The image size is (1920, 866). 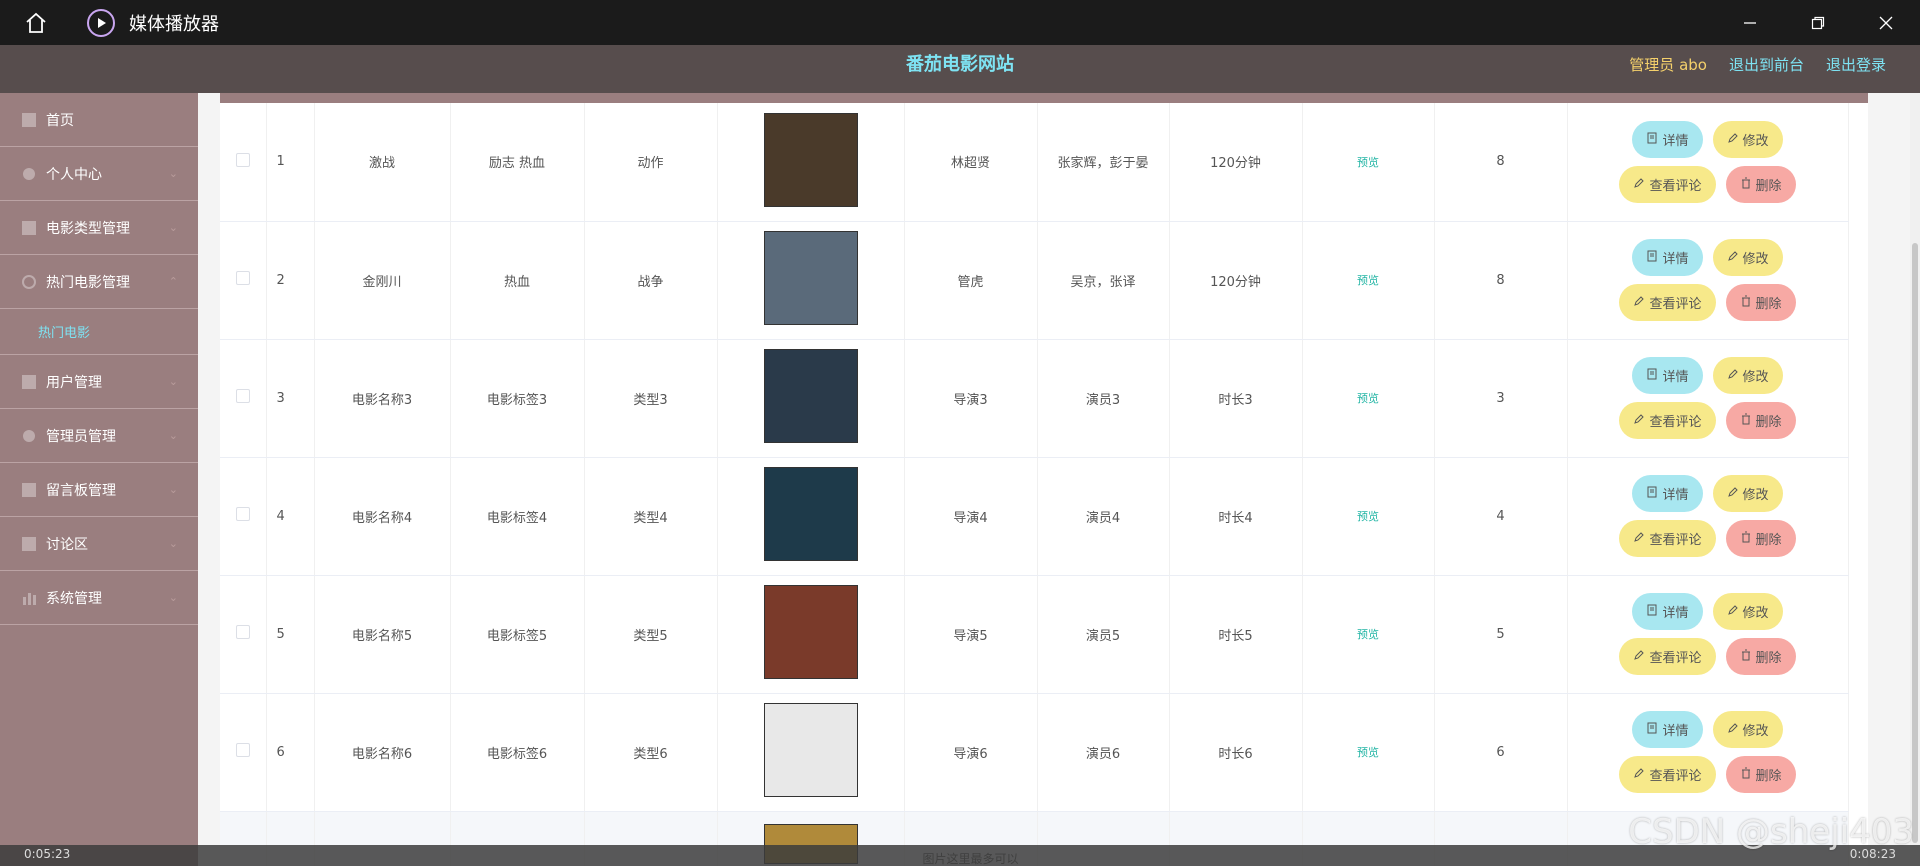 I want to click on sidebar-item-messages: 留言板管理 ⌄, so click(x=99, y=490).